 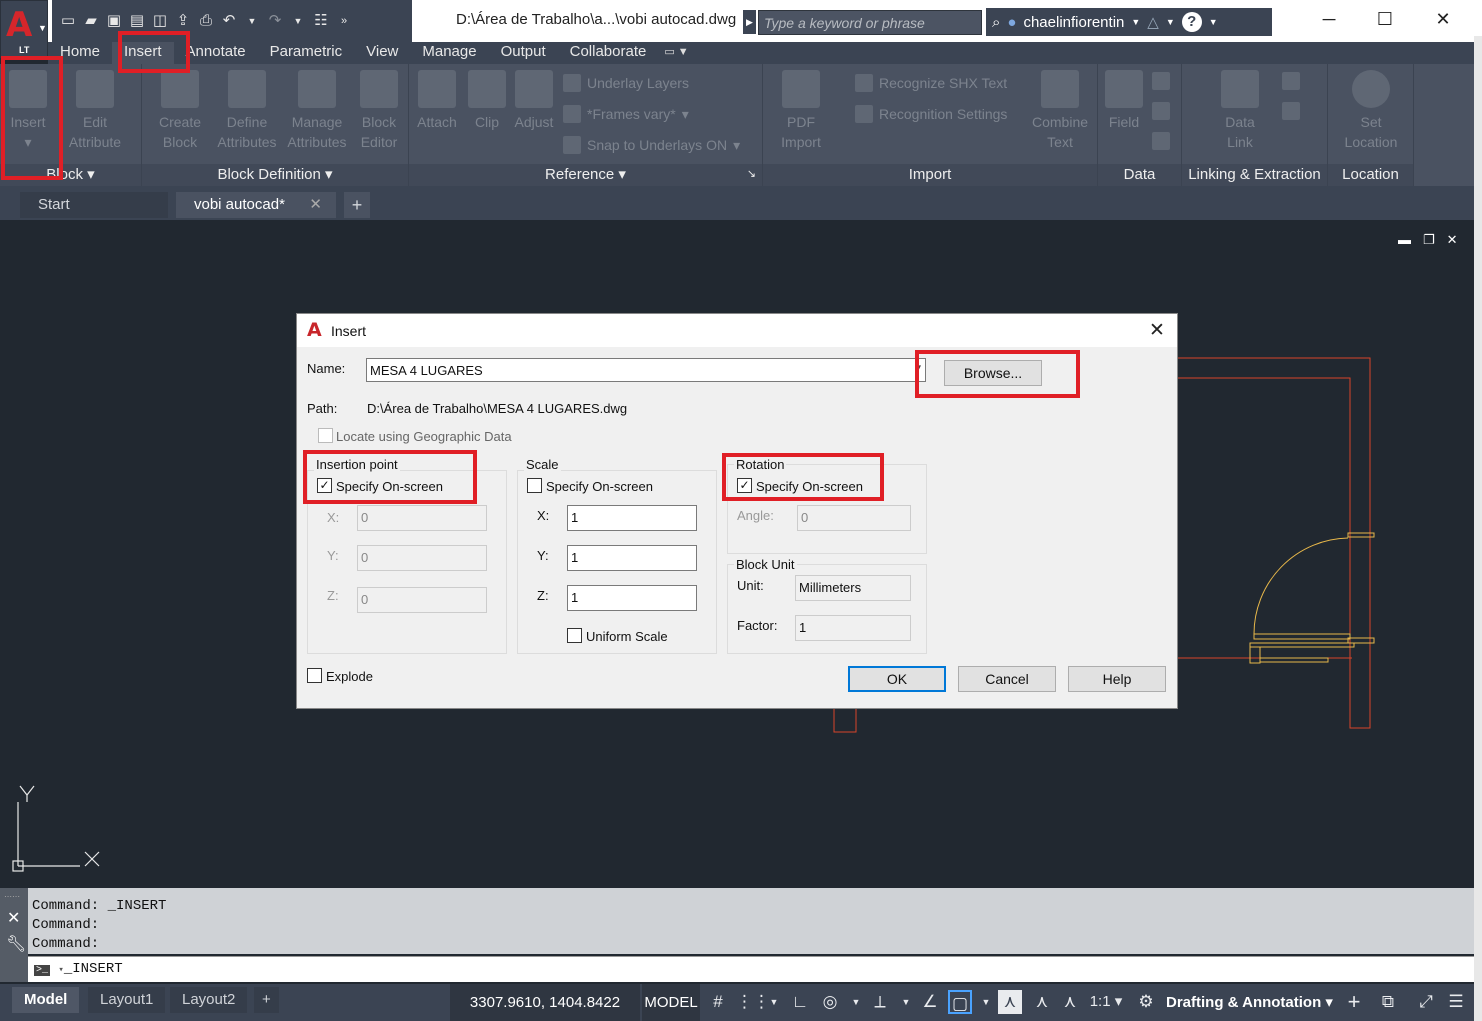 What do you see at coordinates (114, 21) in the screenshot?
I see `save-icon: ▣` at bounding box center [114, 21].